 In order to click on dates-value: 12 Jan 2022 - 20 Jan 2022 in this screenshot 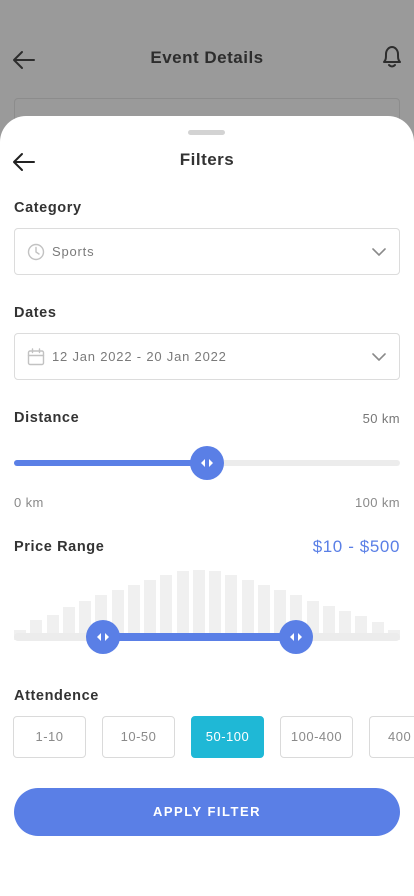, I will do `click(139, 356)`.